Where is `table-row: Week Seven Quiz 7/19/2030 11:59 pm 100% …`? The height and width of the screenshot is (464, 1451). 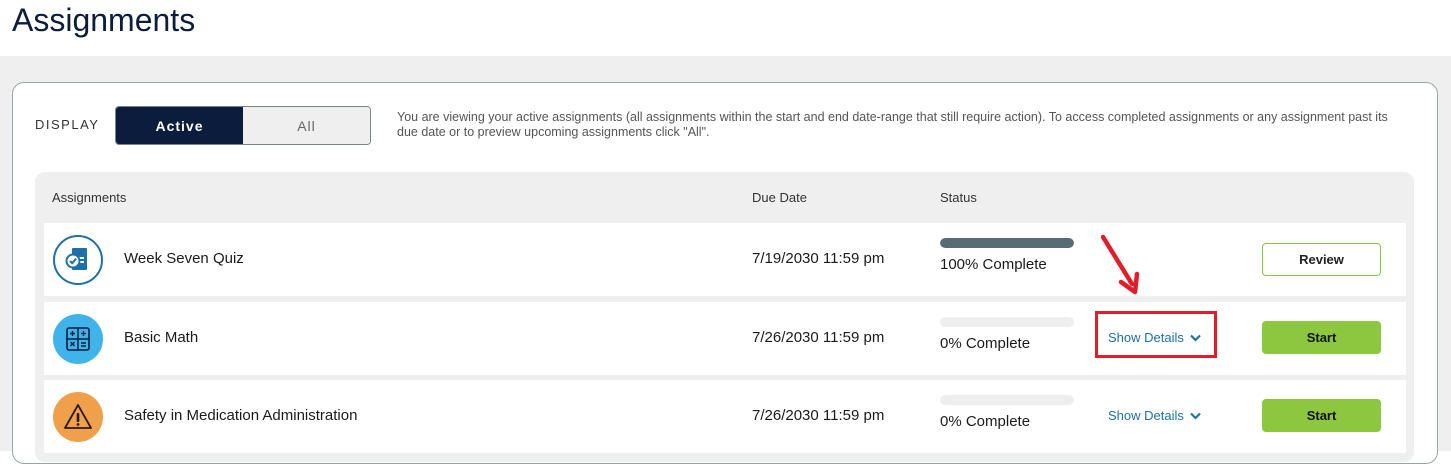 table-row: Week Seven Quiz 7/19/2030 11:59 pm 100% … is located at coordinates (725, 259).